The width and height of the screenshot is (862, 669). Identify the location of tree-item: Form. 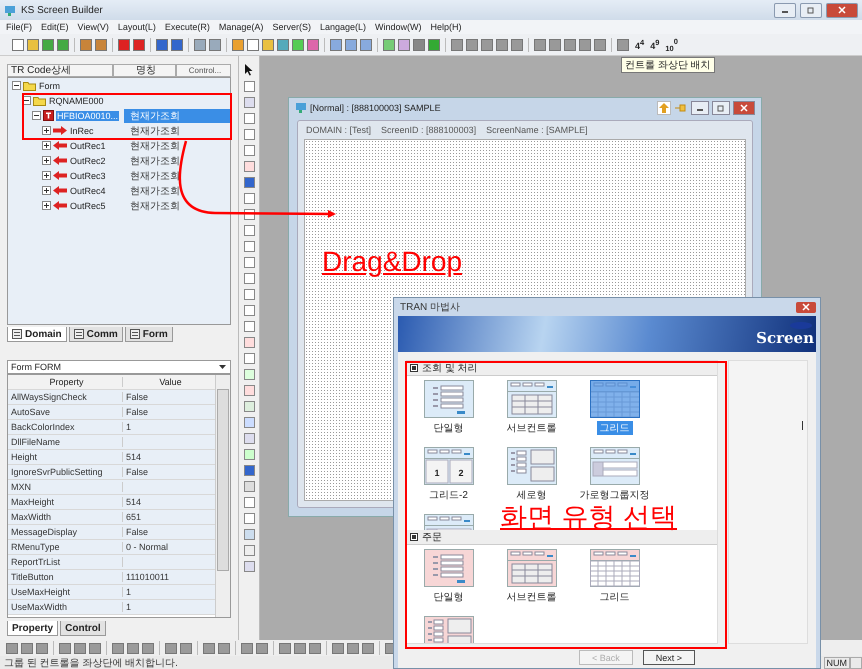
(49, 85).